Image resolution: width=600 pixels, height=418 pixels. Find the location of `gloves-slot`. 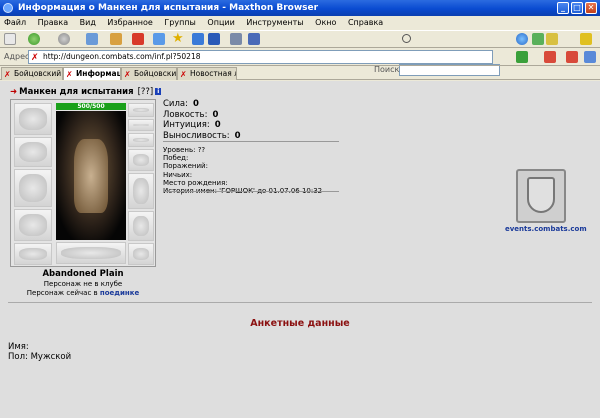

gloves-slot is located at coordinates (141, 160).